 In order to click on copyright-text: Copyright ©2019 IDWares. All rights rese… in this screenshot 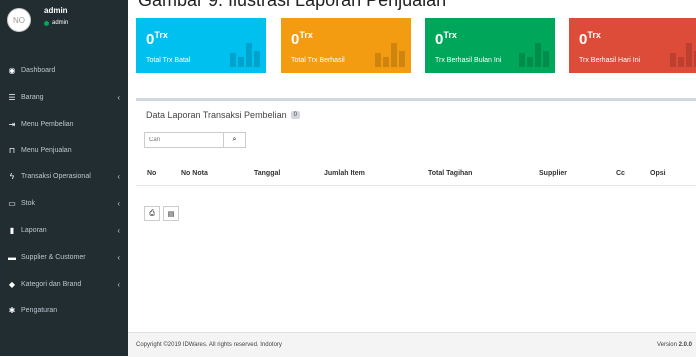, I will do `click(209, 345)`.